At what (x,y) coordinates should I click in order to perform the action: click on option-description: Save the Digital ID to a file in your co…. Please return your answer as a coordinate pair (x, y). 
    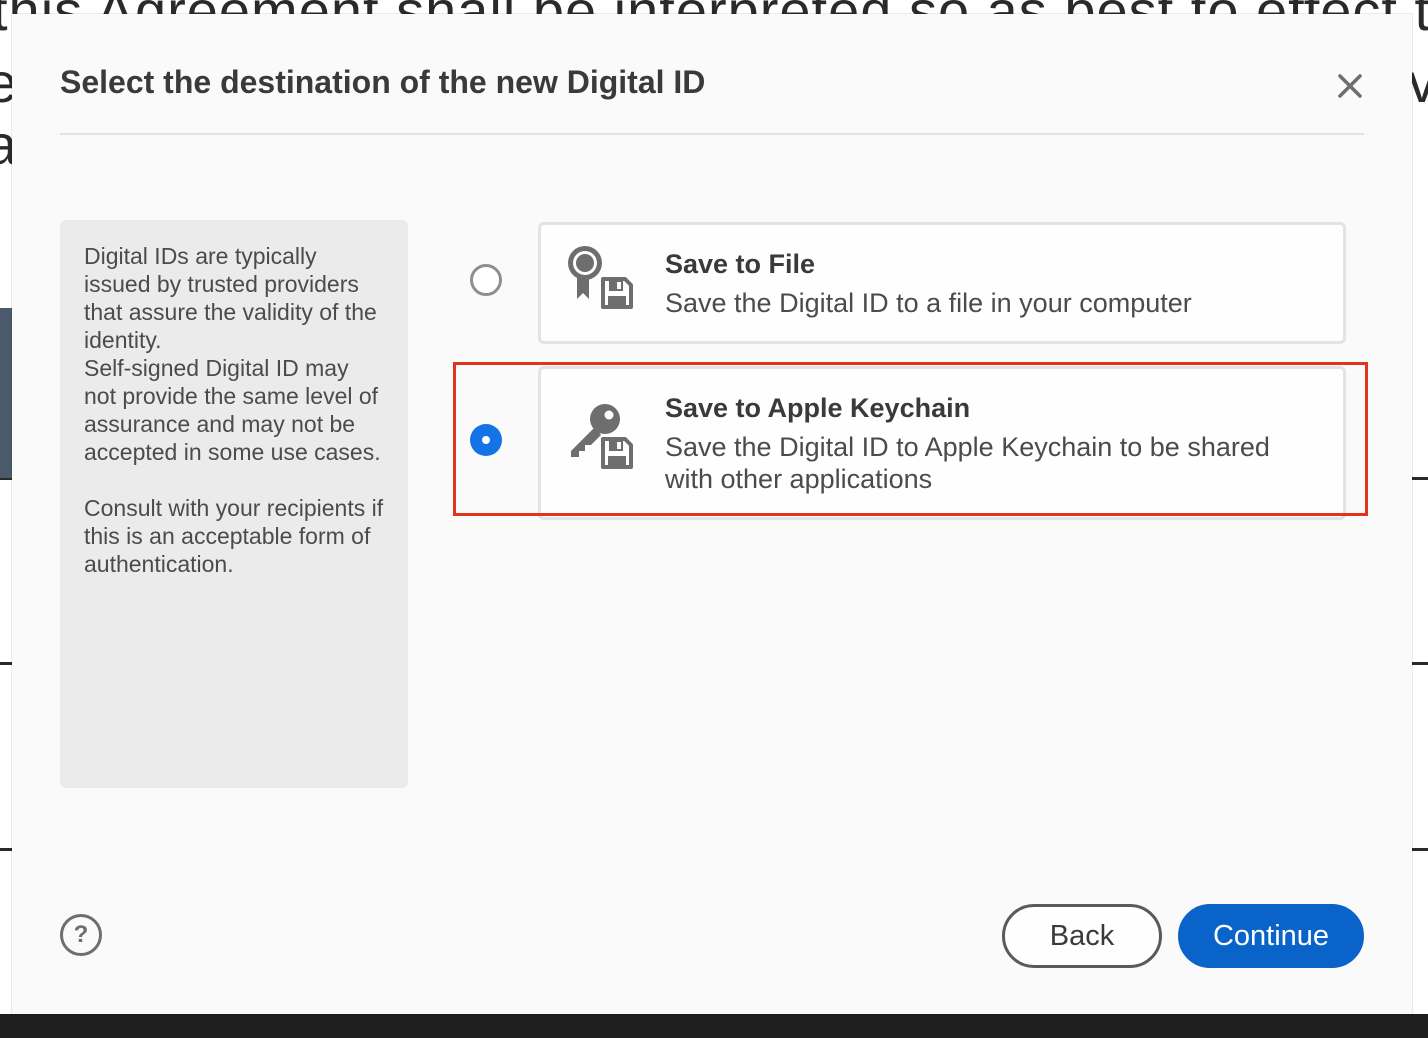
    Looking at the image, I should click on (928, 303).